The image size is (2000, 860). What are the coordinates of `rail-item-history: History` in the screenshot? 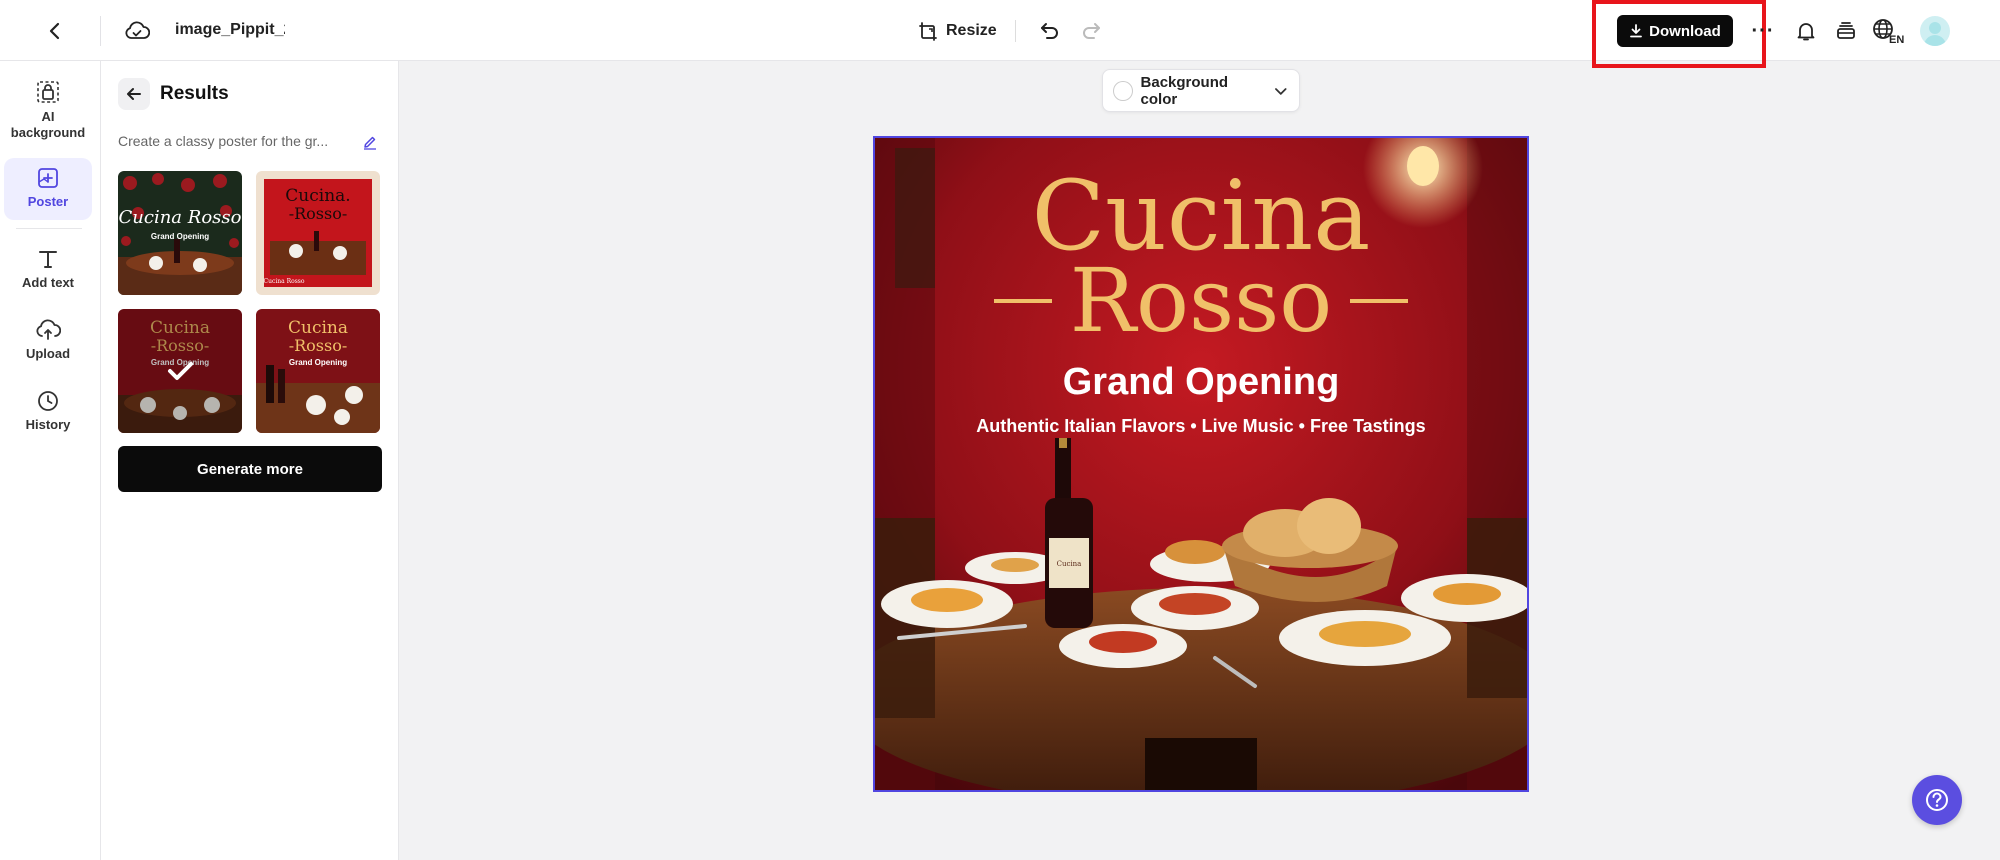 It's located at (48, 417).